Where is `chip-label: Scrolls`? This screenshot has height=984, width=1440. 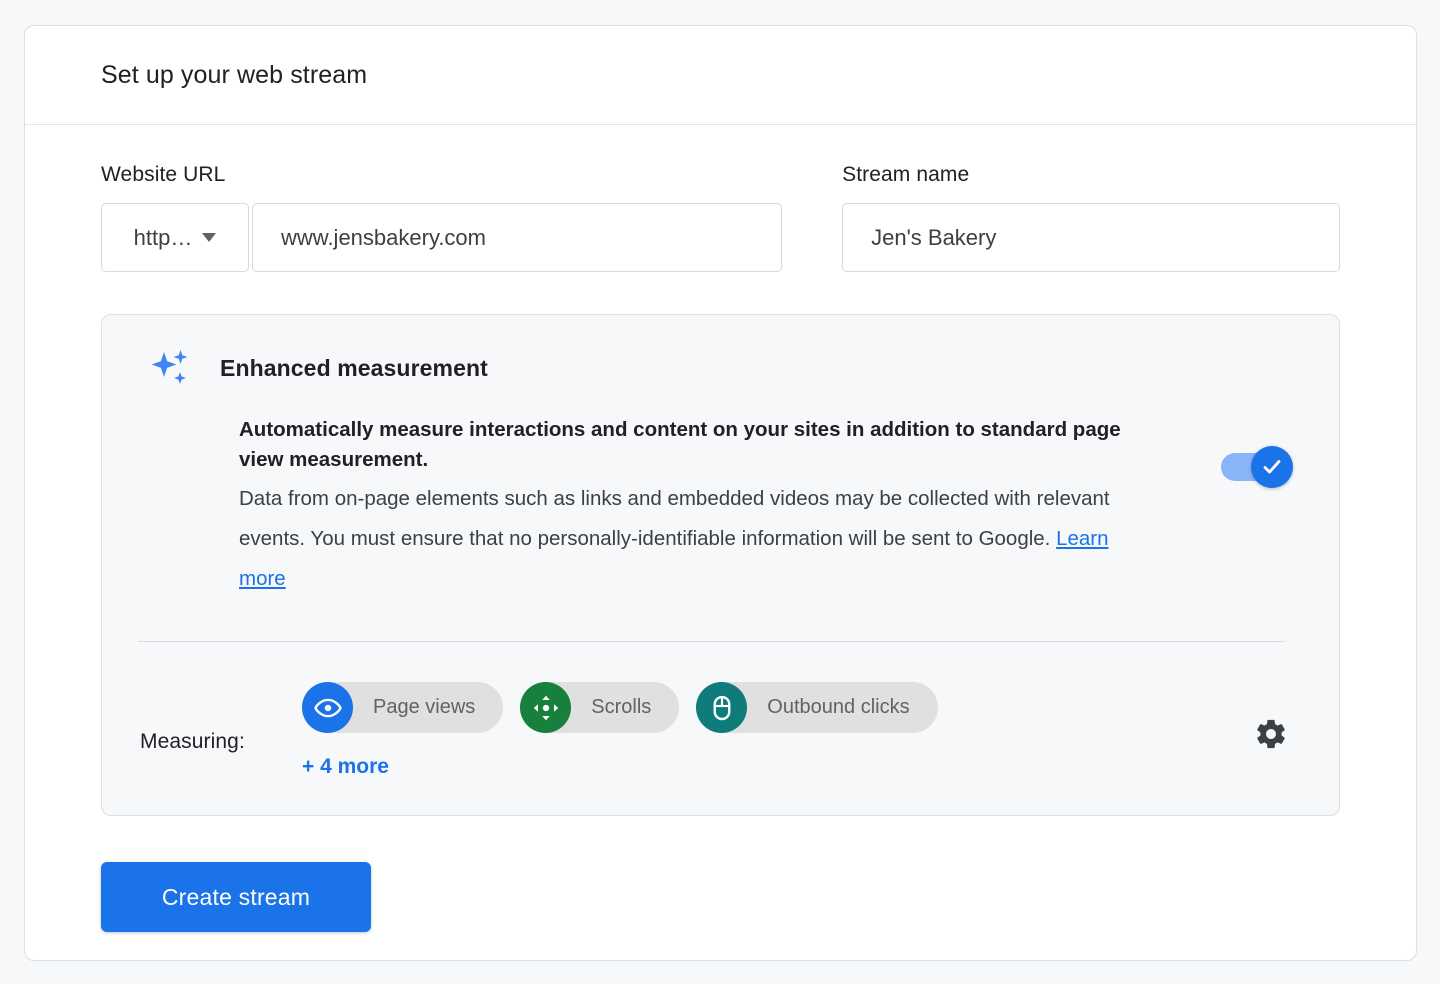
chip-label: Scrolls is located at coordinates (621, 707).